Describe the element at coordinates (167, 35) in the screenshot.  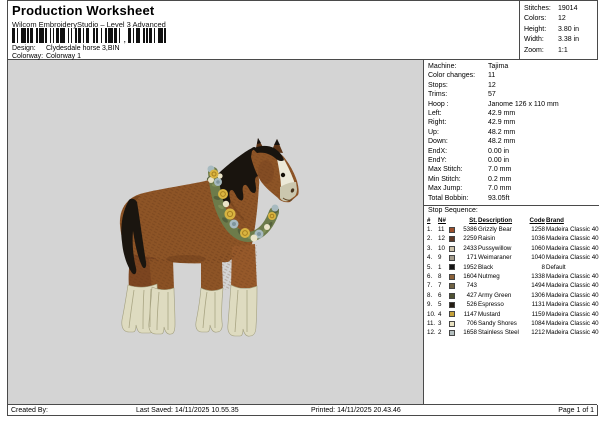
I see `barcode-space` at that location.